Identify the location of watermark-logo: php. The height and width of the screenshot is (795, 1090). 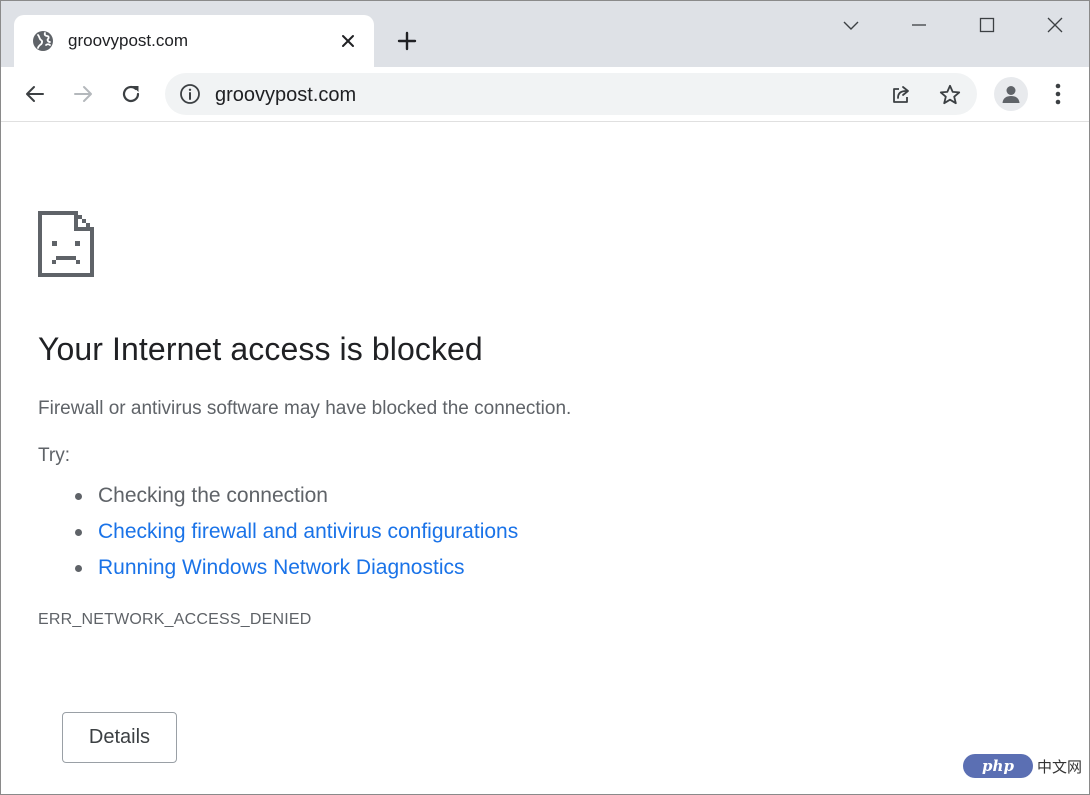
(998, 766).